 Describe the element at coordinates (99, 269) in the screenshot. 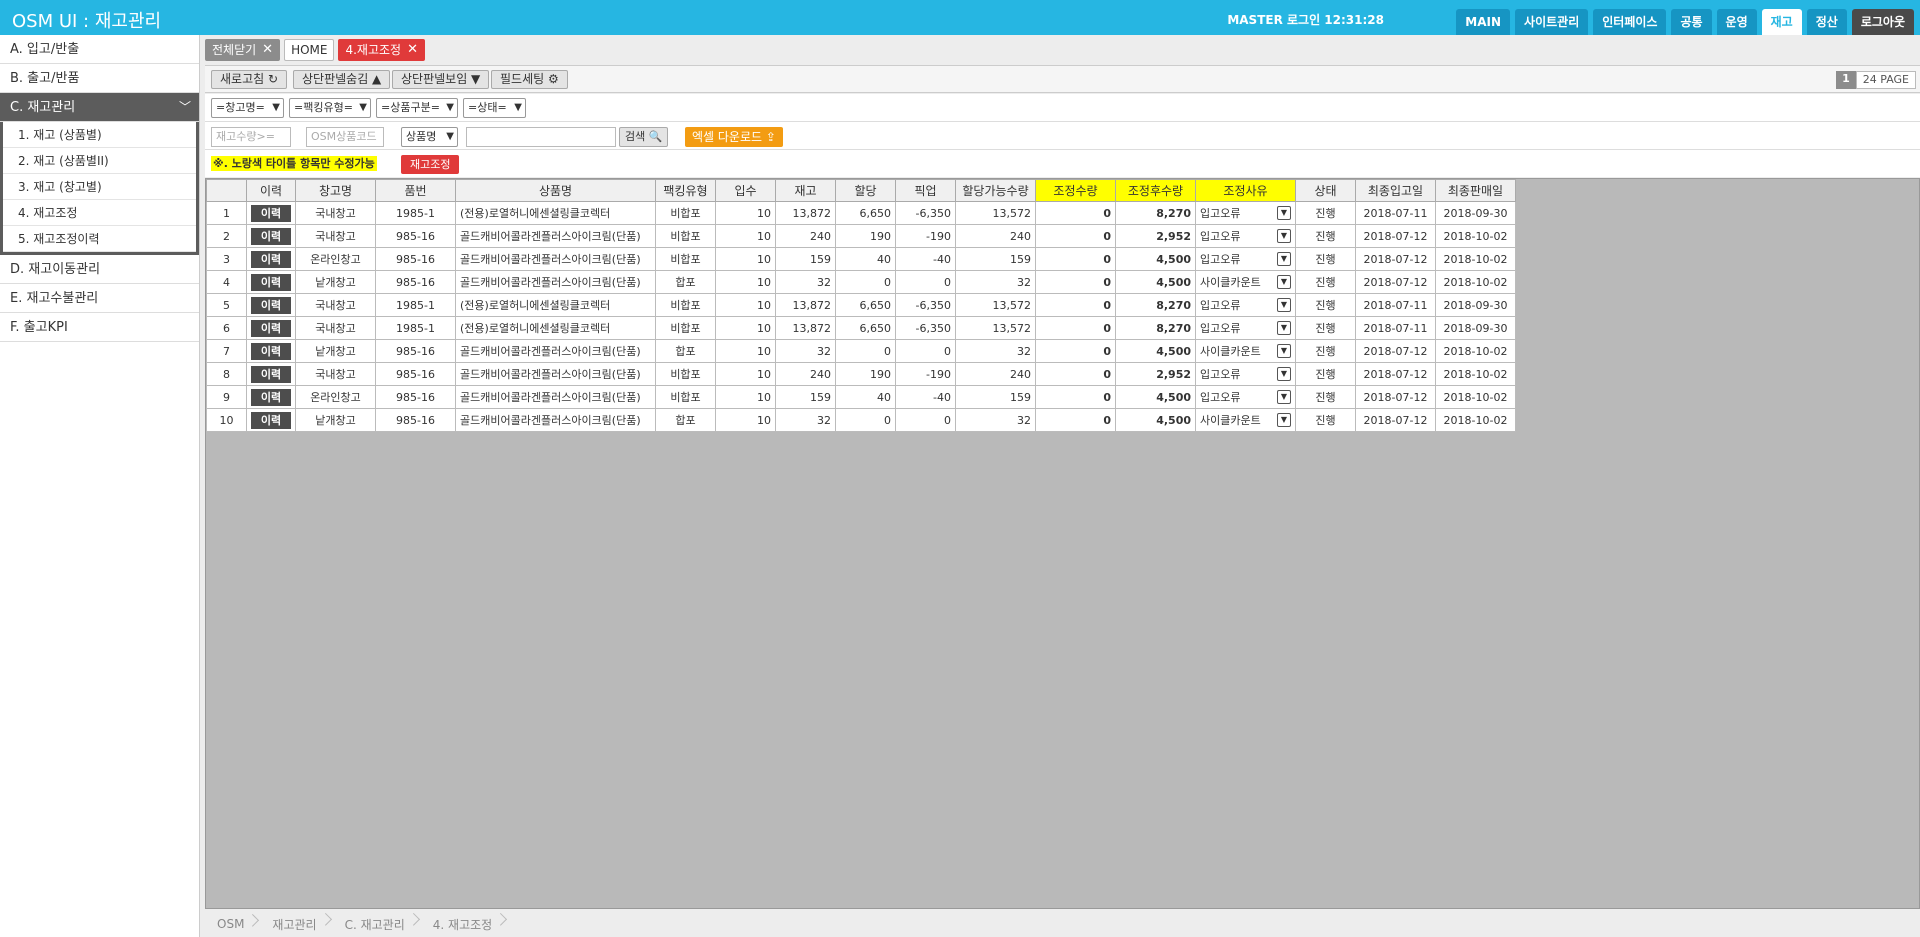

I see `sidebar-item-transfer: D. 재고이동관리` at that location.